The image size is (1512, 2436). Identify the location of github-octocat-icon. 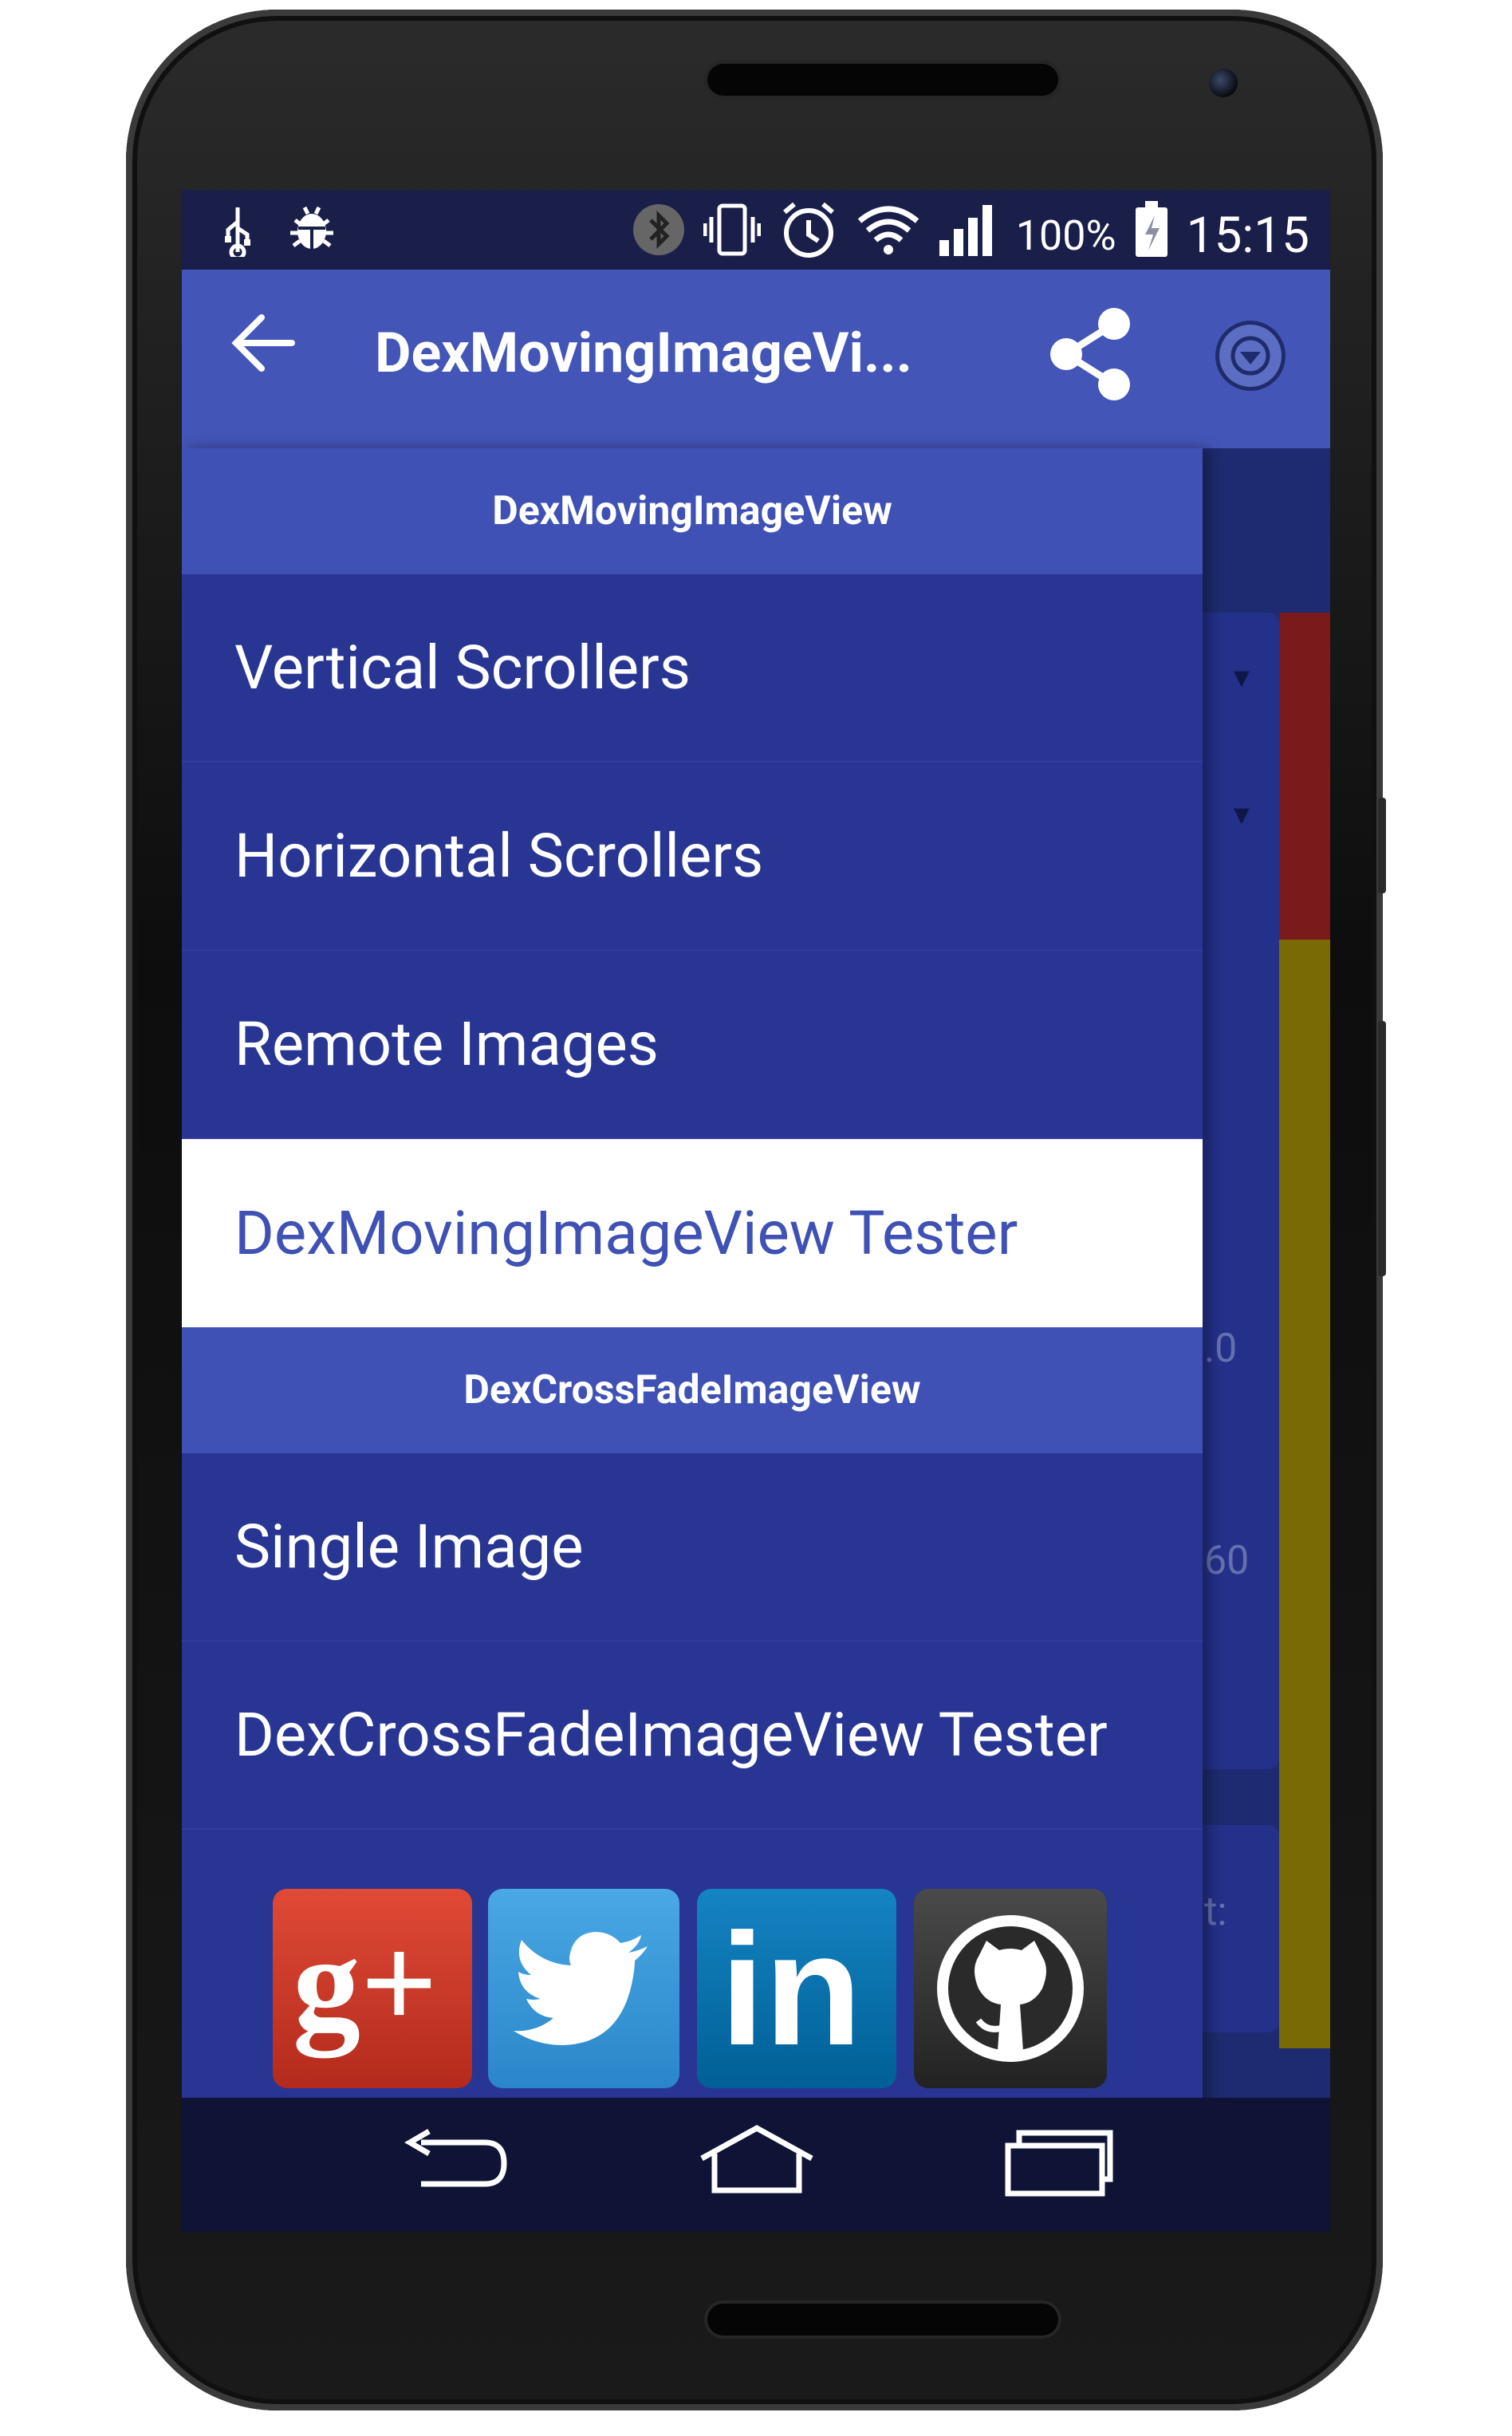
(1011, 1989).